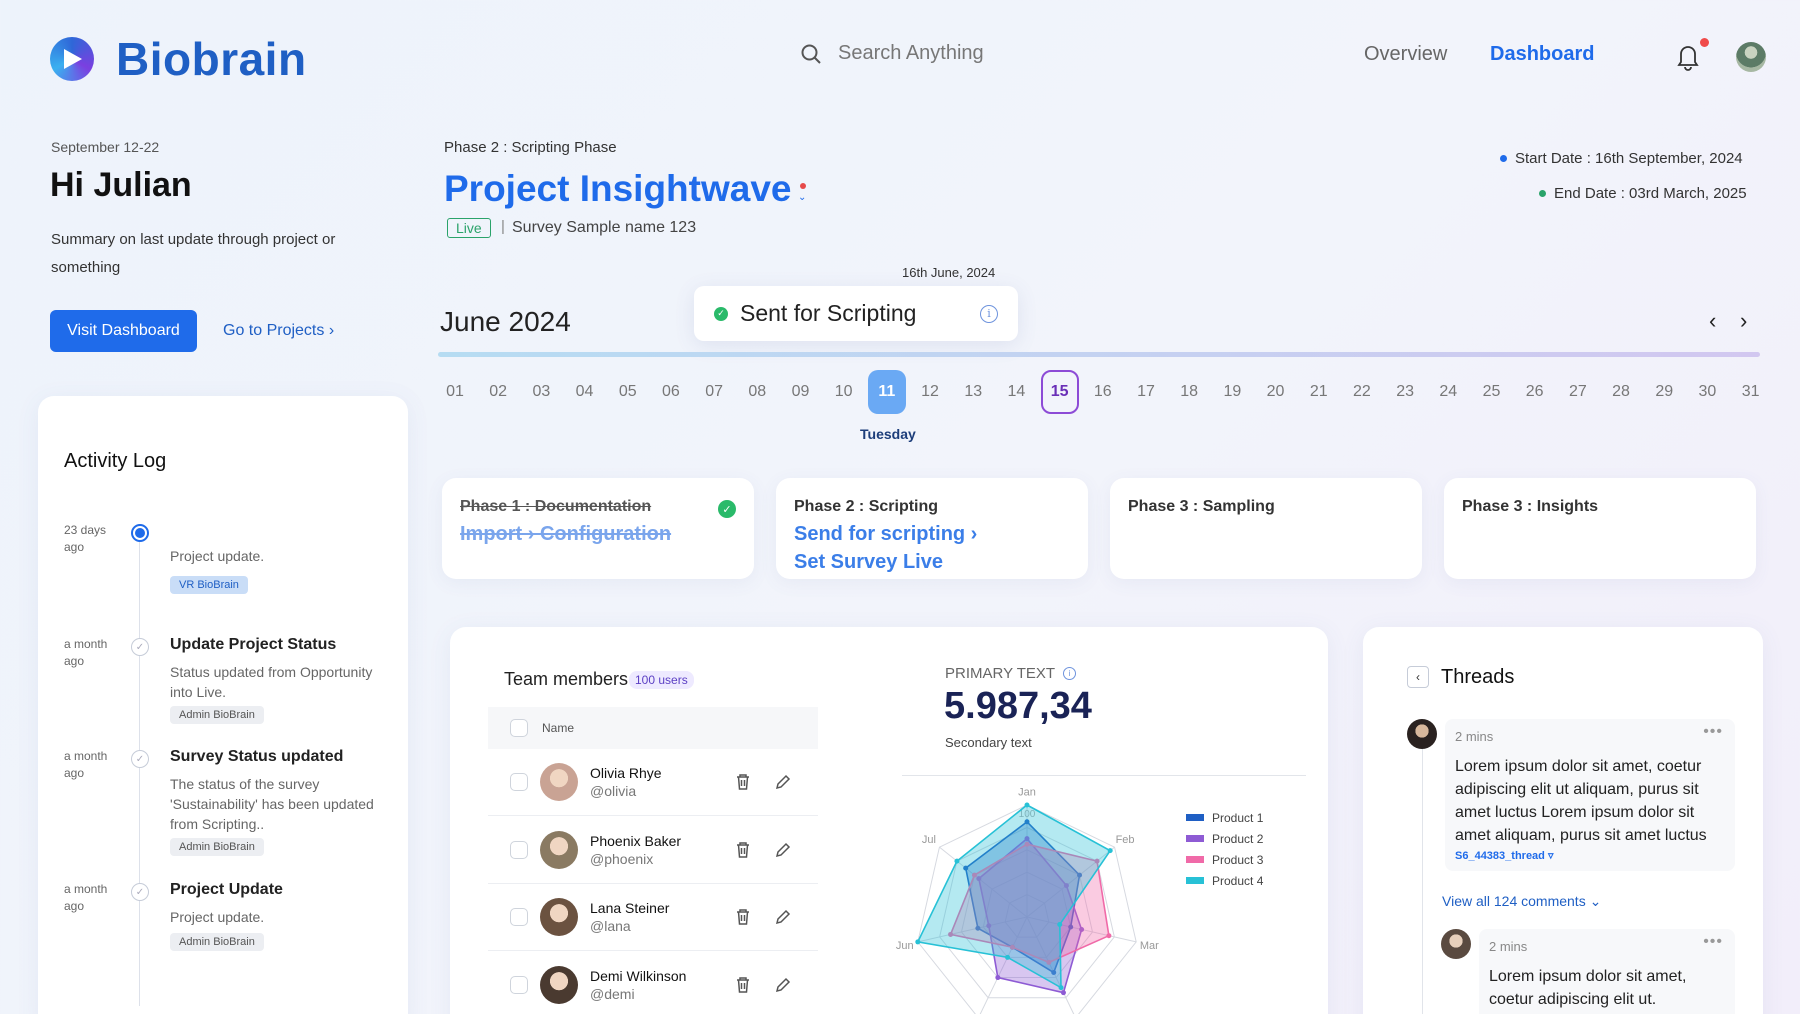  Describe the element at coordinates (1621, 392) in the screenshot. I see `calendar-day: 28` at that location.